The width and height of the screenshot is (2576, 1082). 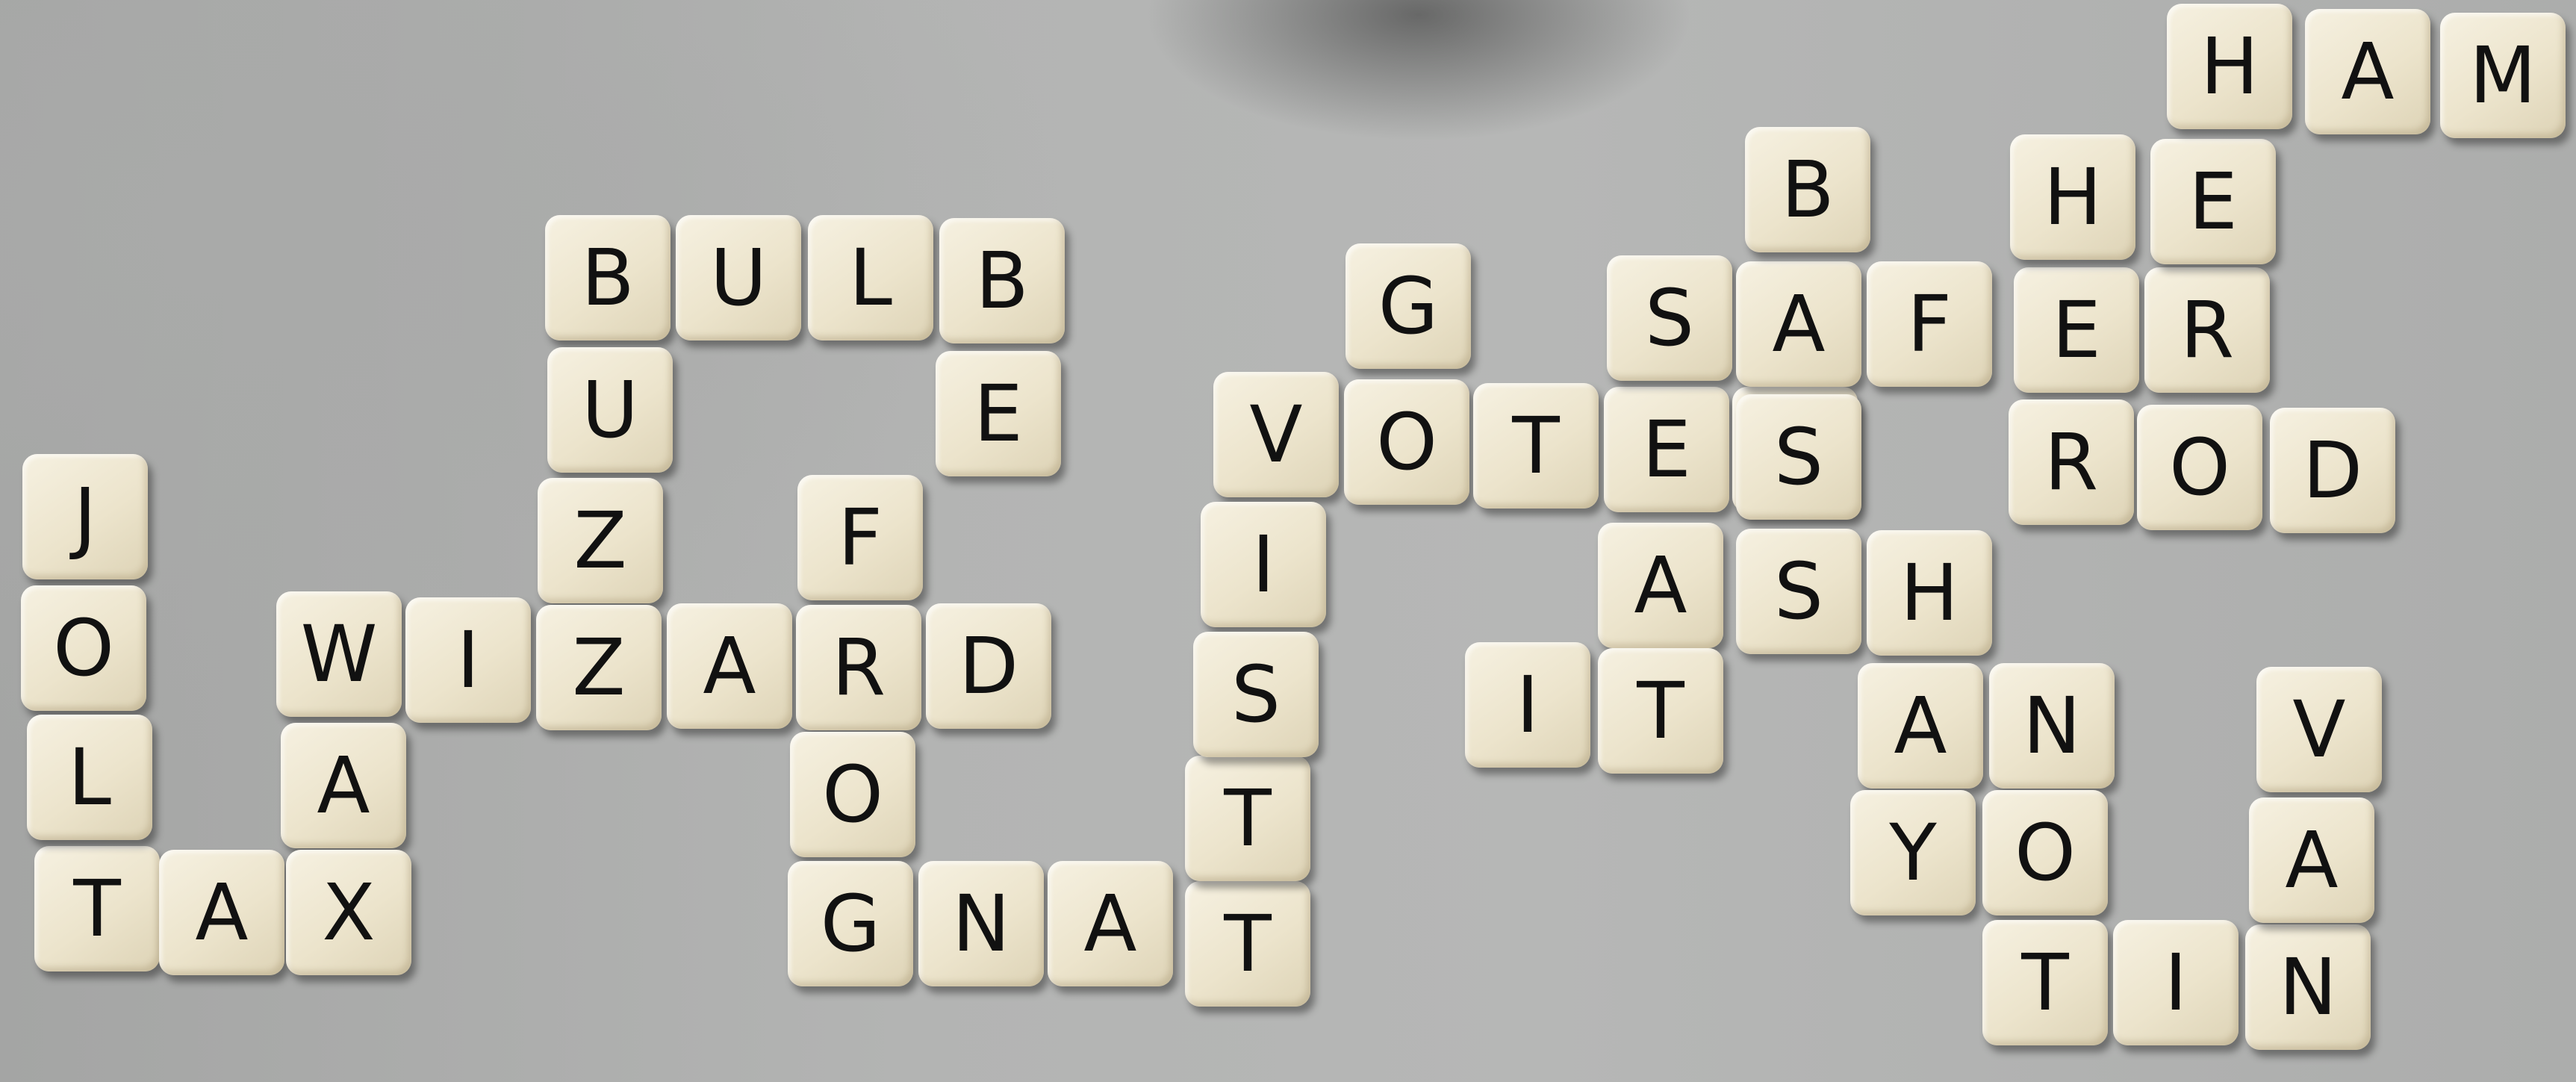 I want to click on letter-tile: M, so click(x=2503, y=75).